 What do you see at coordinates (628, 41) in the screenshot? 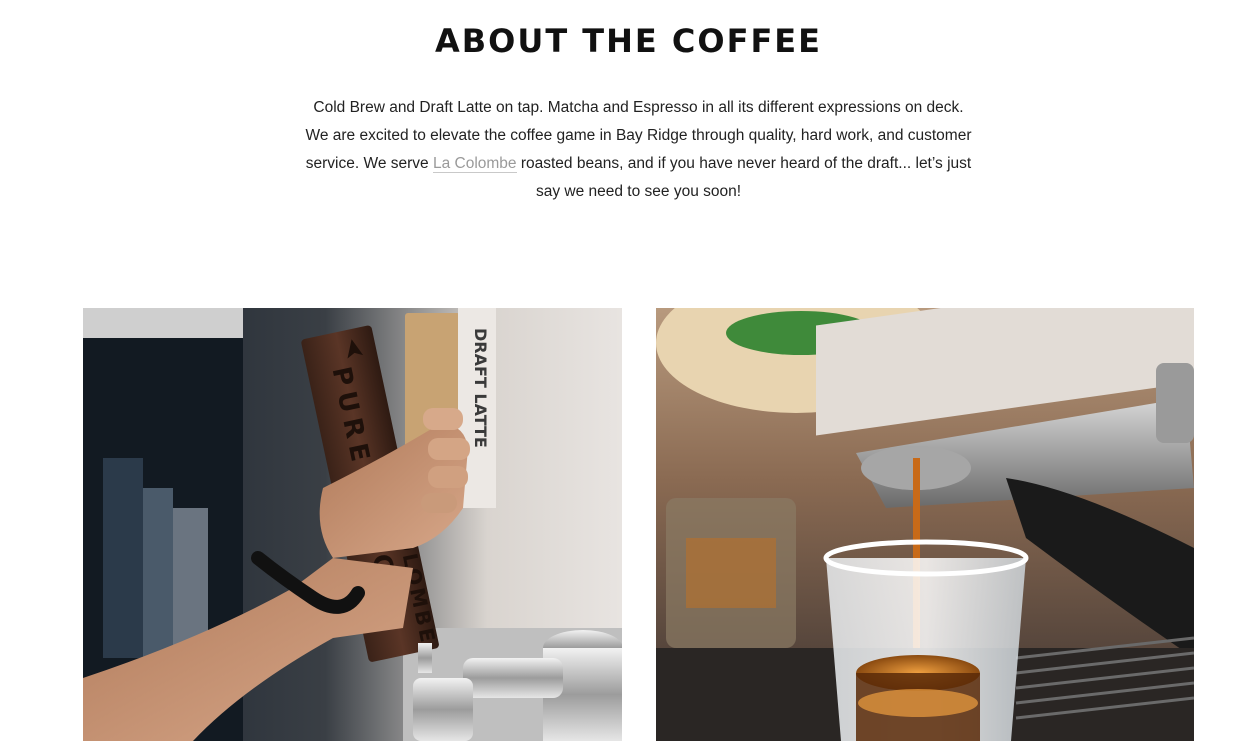
I see `section-title: ABOUT THE COFFEE` at bounding box center [628, 41].